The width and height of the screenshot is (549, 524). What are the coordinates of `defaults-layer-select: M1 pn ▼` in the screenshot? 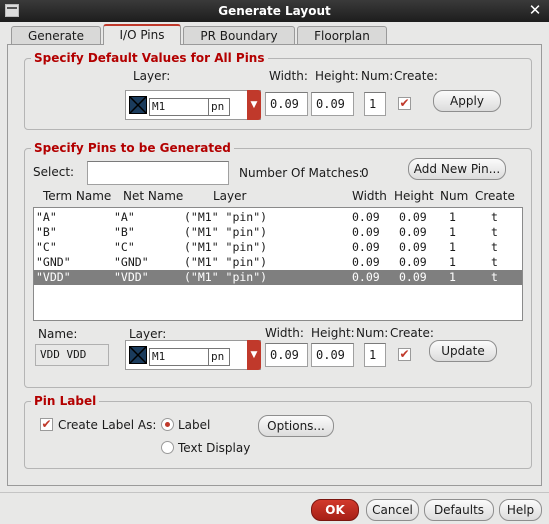 It's located at (193, 105).